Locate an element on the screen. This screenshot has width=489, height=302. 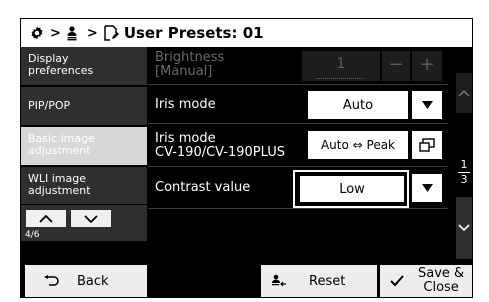
sidebar-item-label: preferences is located at coordinates (61, 70).